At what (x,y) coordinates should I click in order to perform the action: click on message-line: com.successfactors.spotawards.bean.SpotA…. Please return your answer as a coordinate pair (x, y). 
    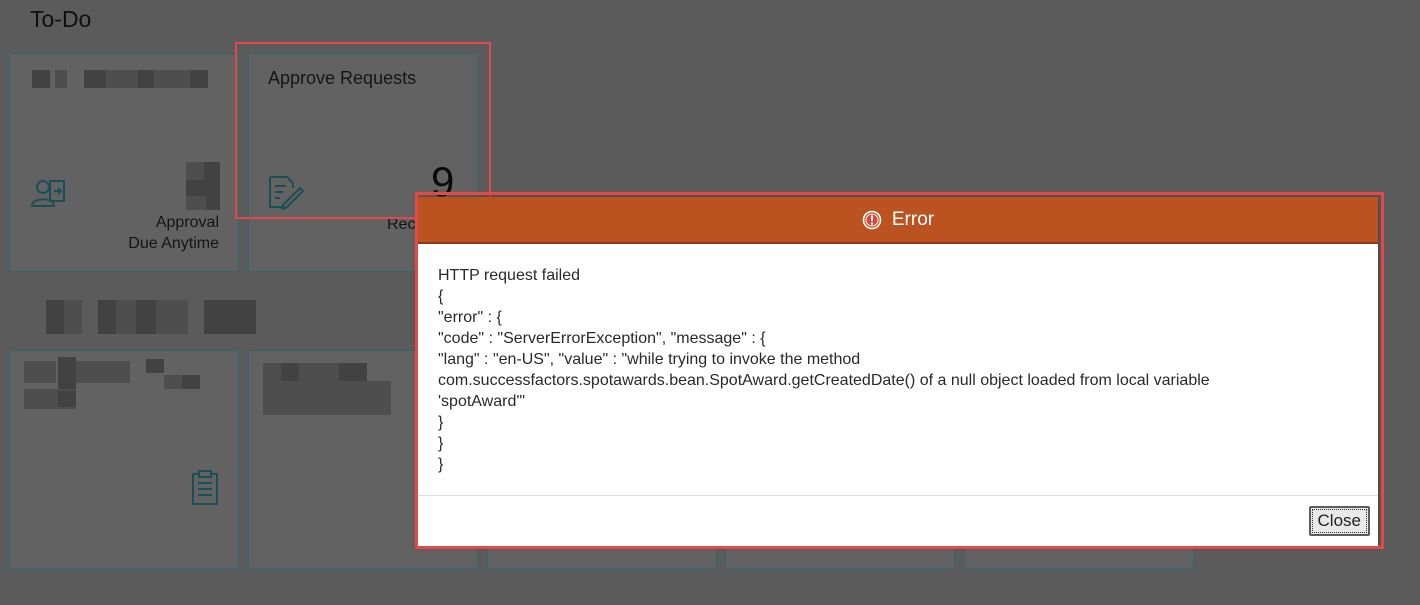
    Looking at the image, I should click on (824, 380).